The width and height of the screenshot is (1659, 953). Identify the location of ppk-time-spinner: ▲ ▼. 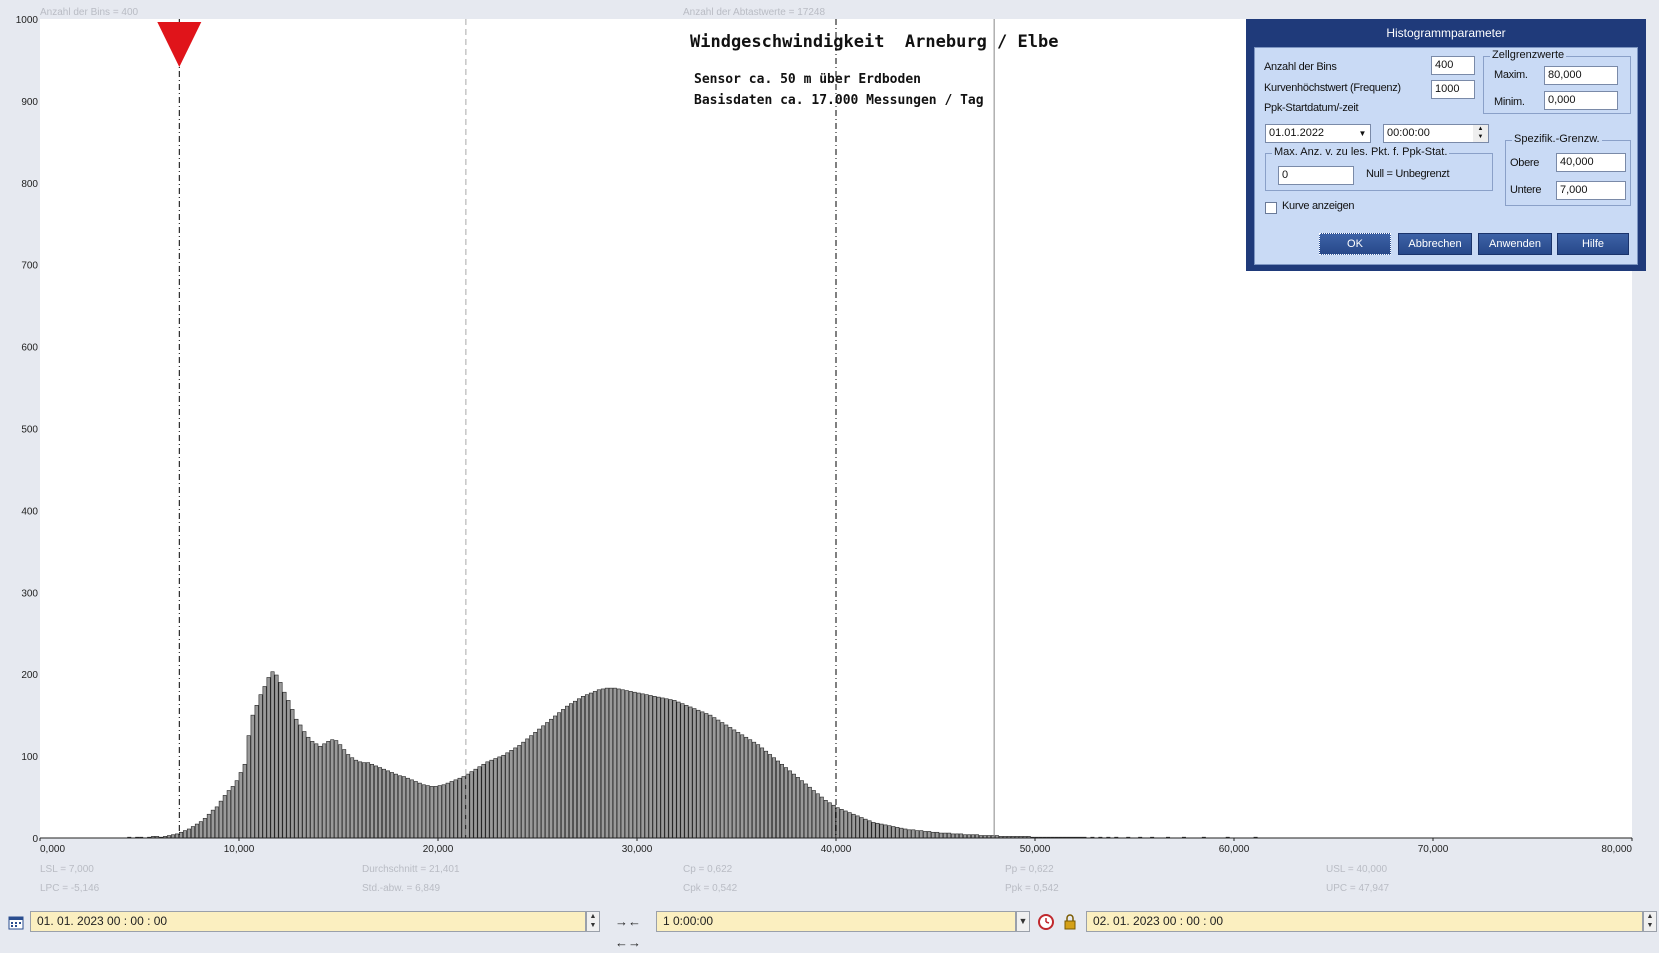
(1480, 133).